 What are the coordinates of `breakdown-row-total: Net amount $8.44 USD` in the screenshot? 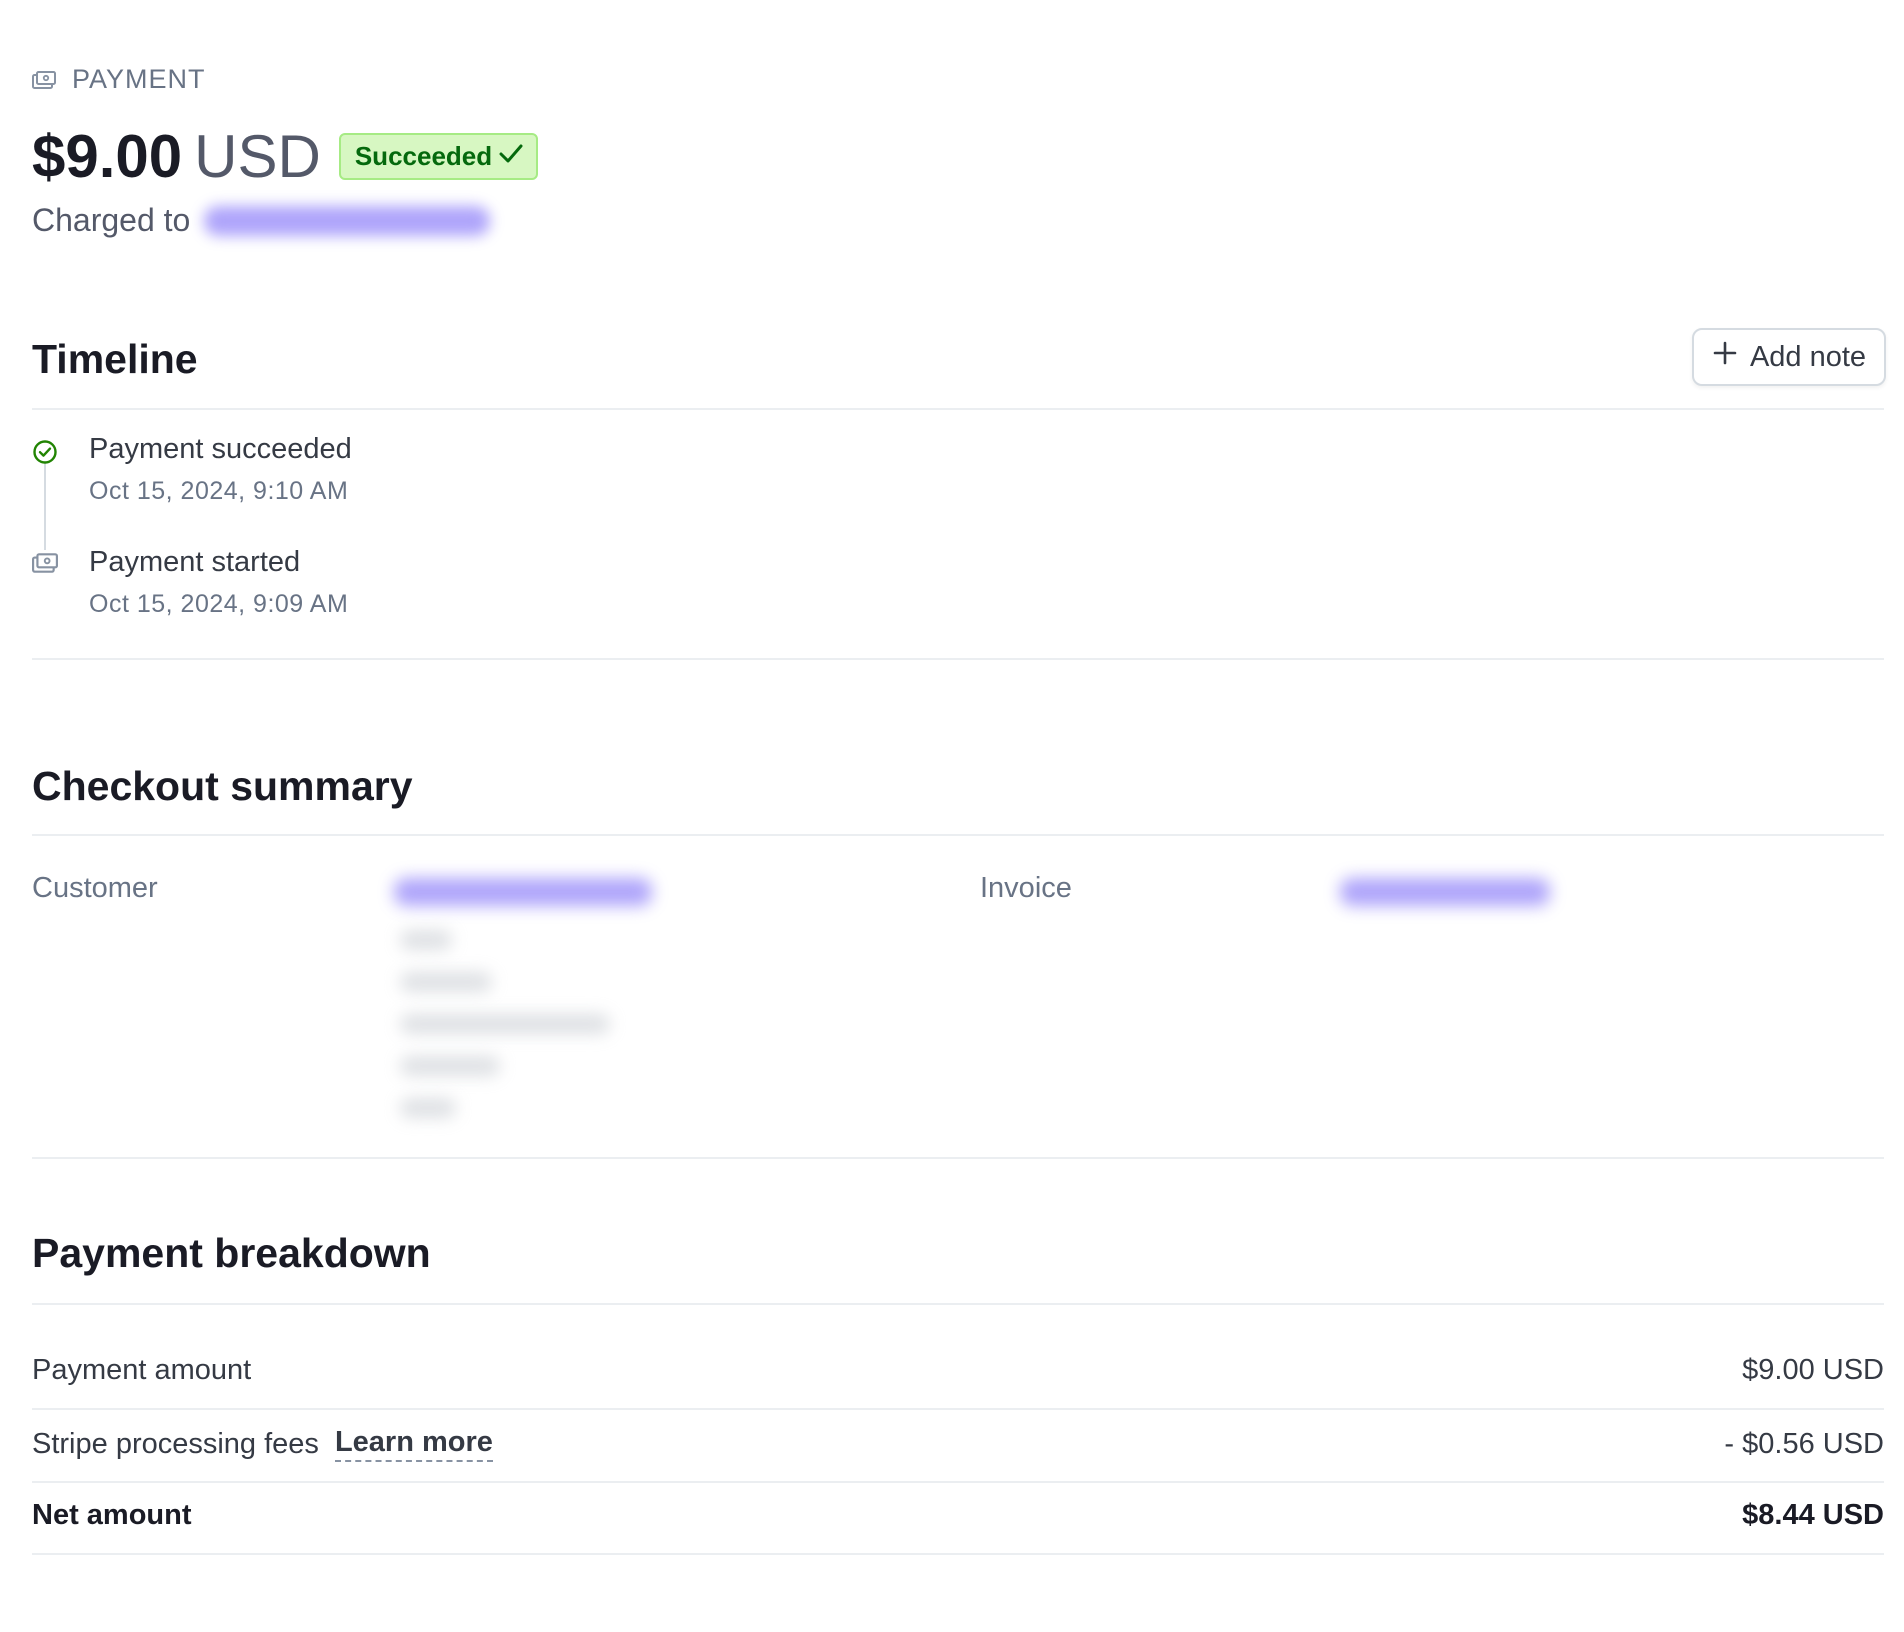 It's located at (958, 1515).